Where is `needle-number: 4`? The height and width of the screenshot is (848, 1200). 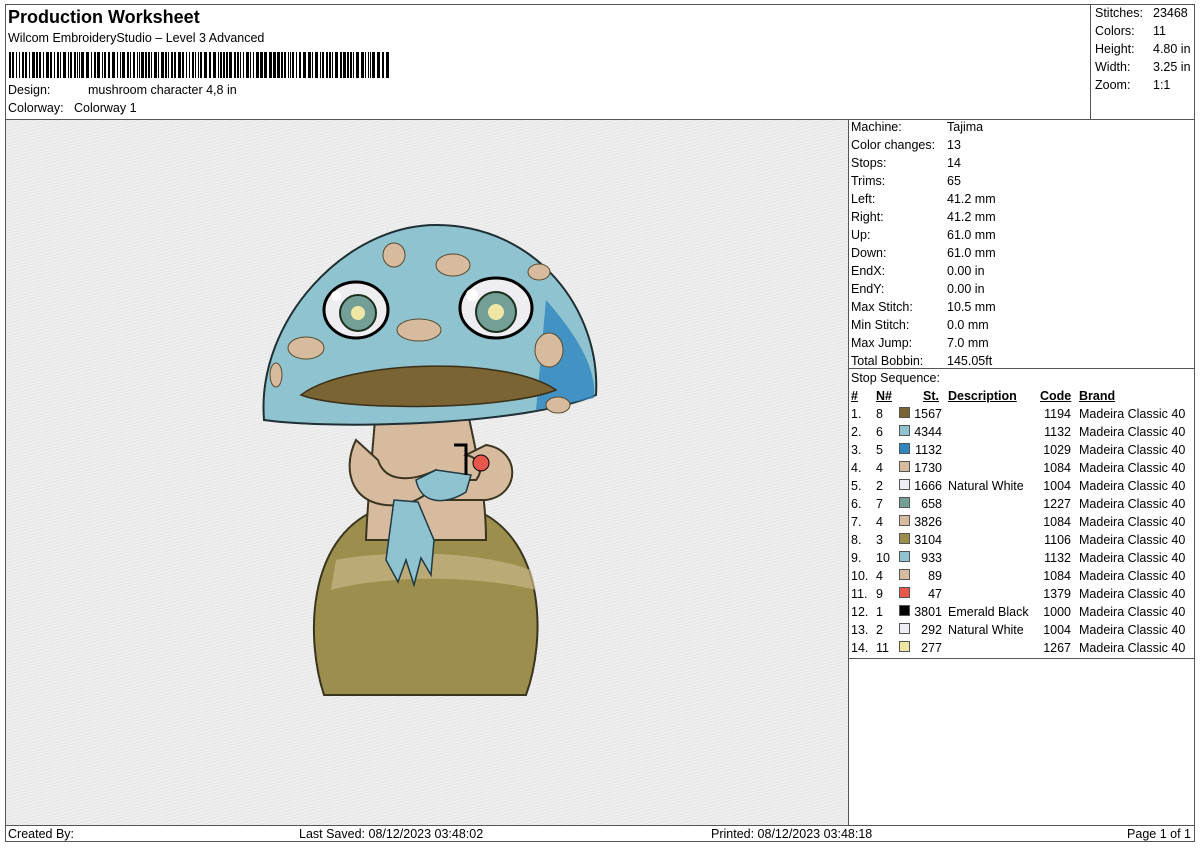
needle-number: 4 is located at coordinates (879, 468).